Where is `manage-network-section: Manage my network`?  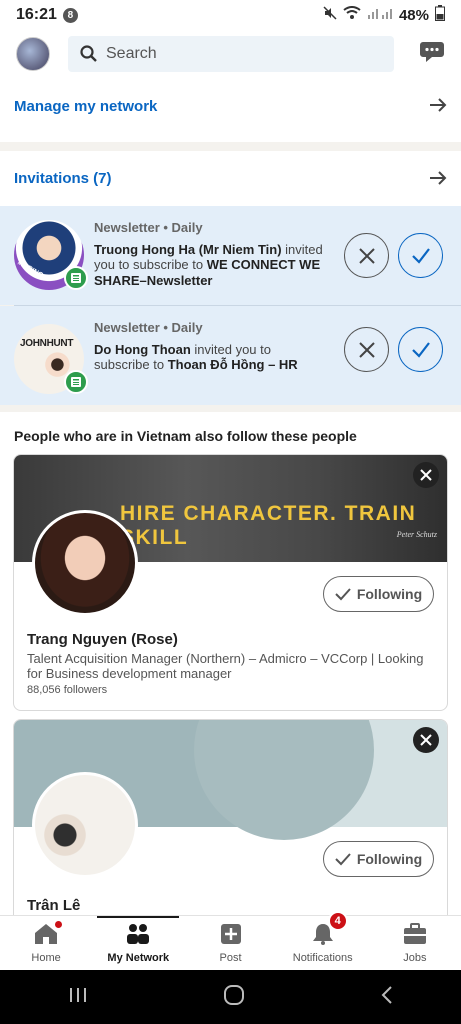 manage-network-section: Manage my network is located at coordinates (230, 110).